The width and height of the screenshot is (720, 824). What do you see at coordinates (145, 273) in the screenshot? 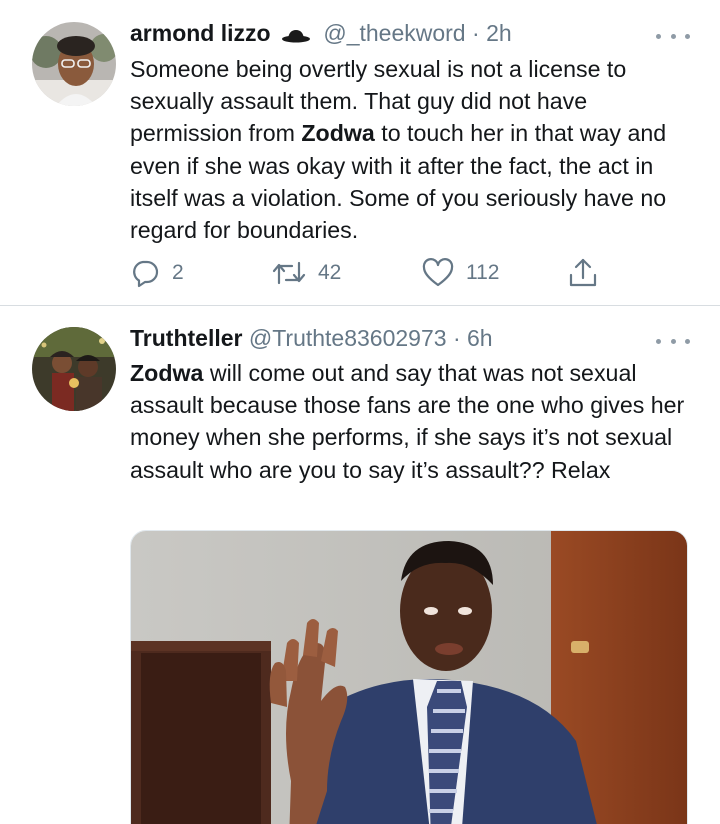
I see `reply-icon` at bounding box center [145, 273].